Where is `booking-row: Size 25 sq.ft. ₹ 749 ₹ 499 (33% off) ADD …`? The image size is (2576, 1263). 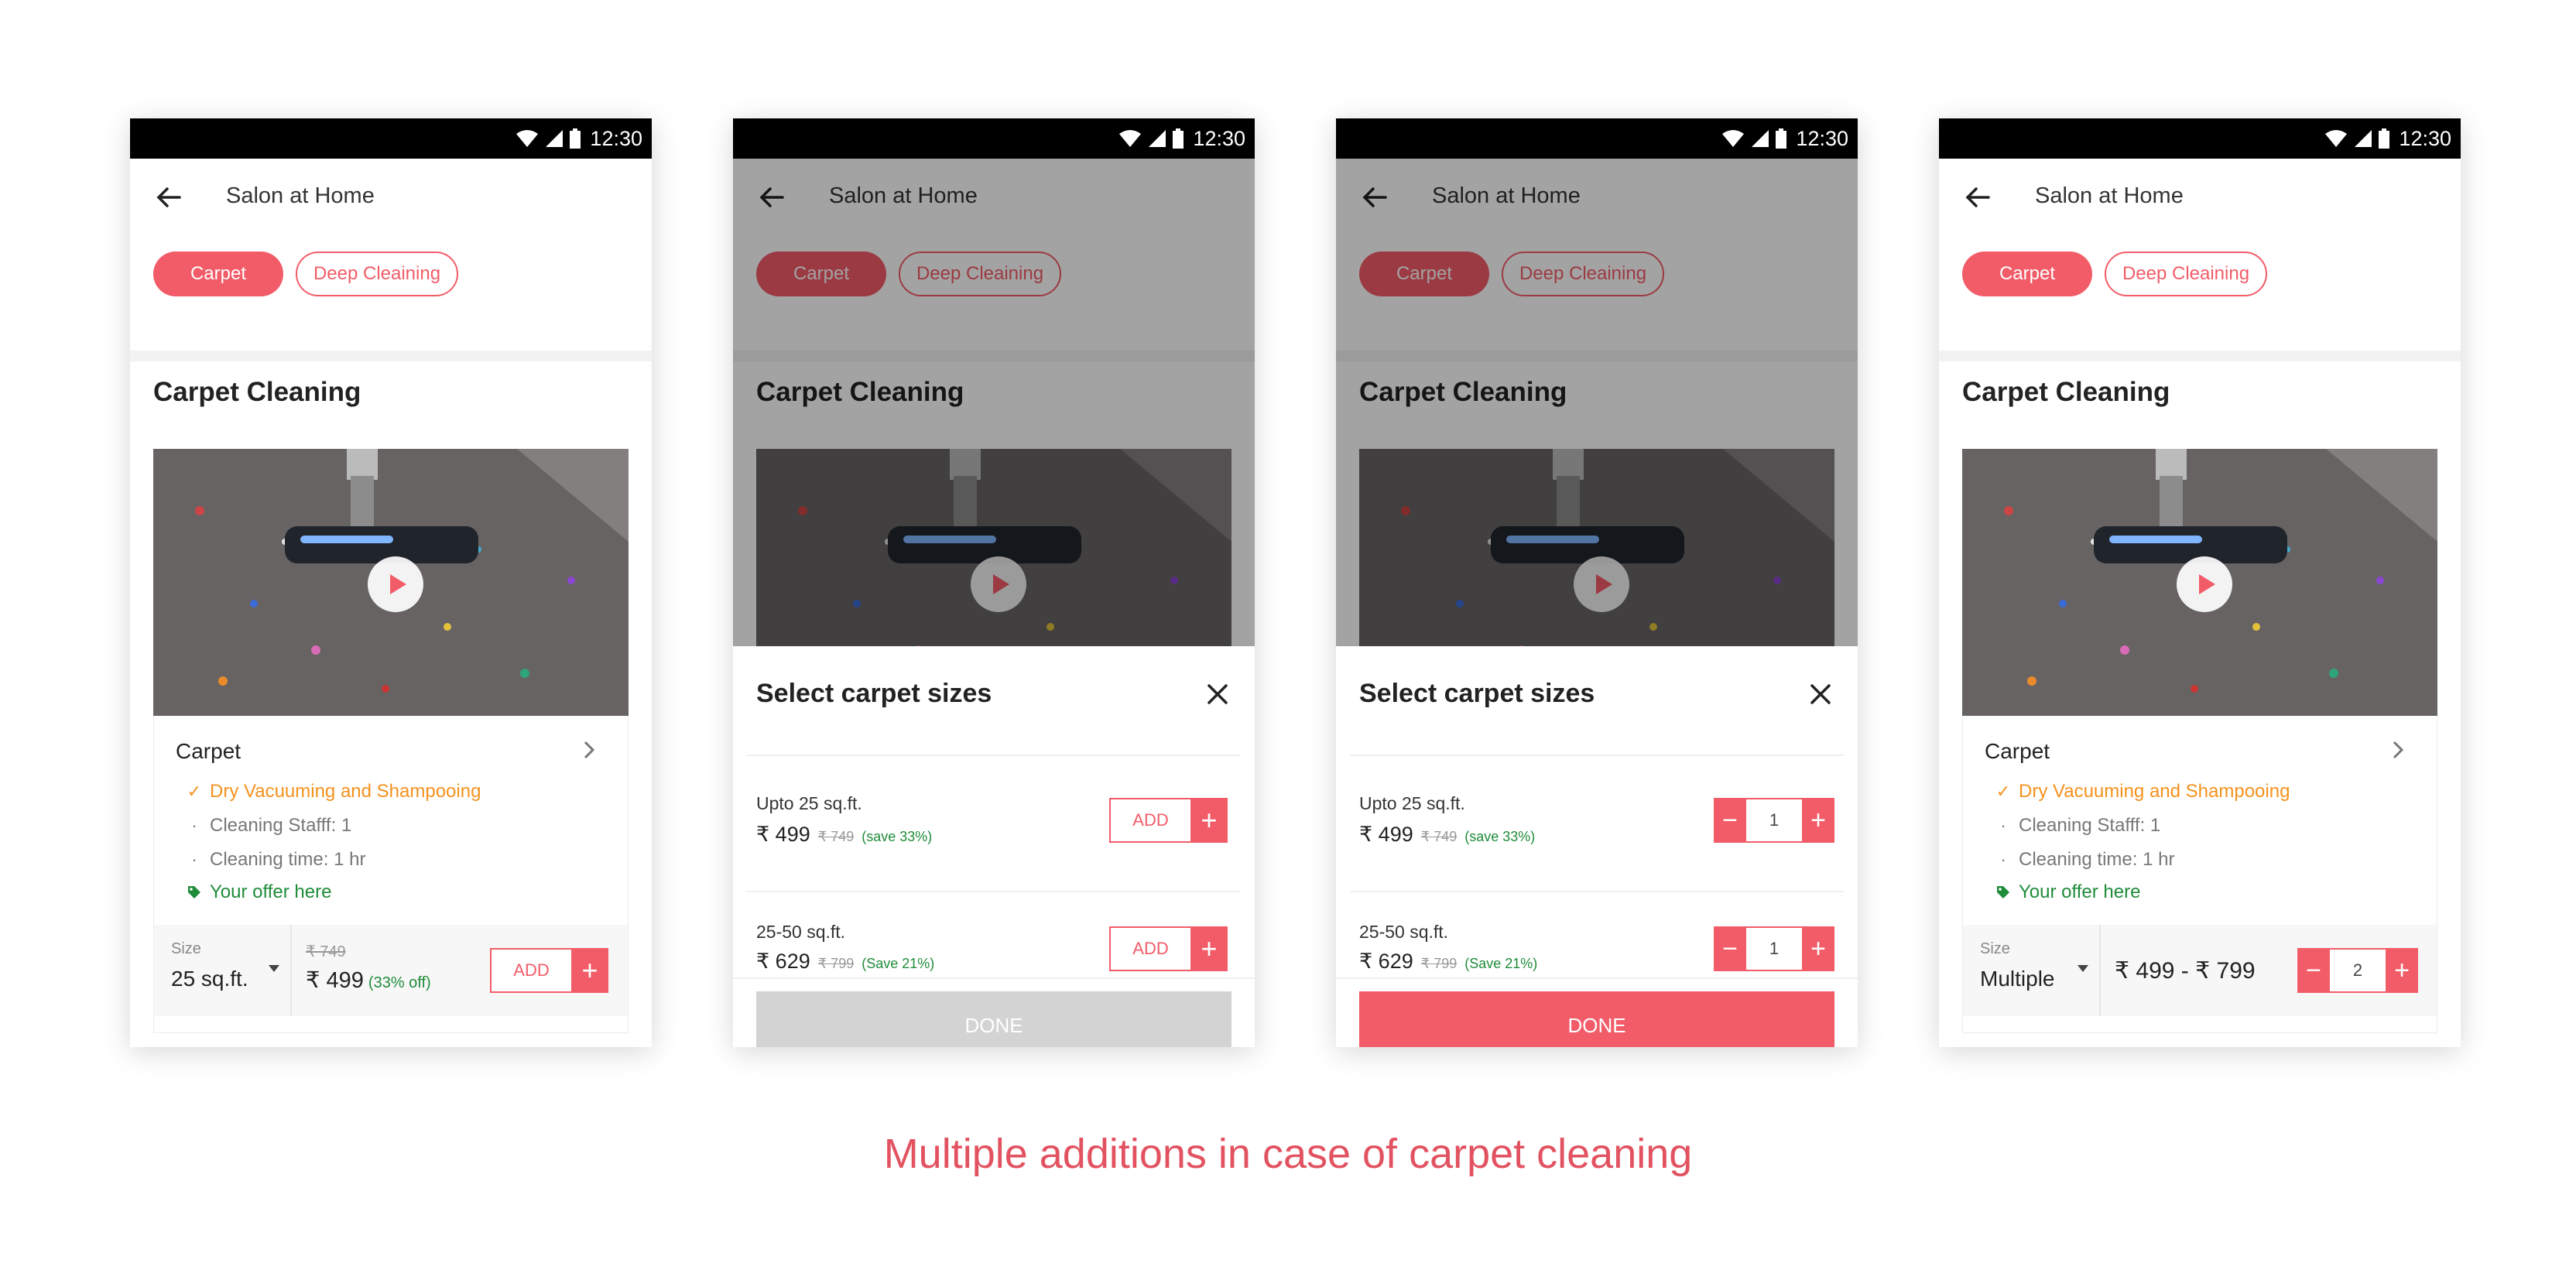 booking-row: Size 25 sq.ft. ₹ 749 ₹ 499 (33% off) ADD … is located at coordinates (391, 970).